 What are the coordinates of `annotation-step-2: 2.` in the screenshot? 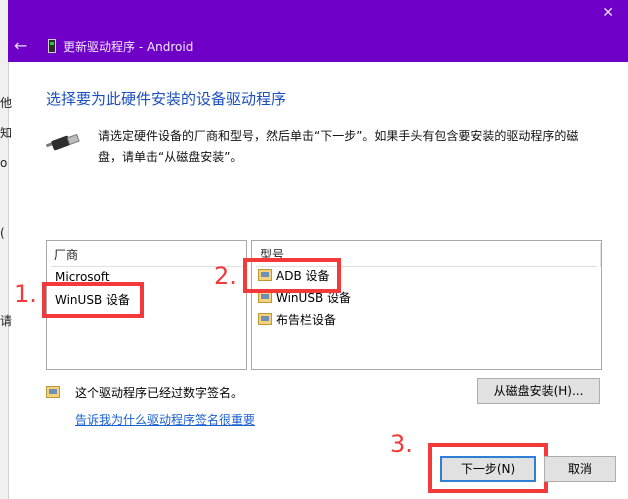 It's located at (225, 276).